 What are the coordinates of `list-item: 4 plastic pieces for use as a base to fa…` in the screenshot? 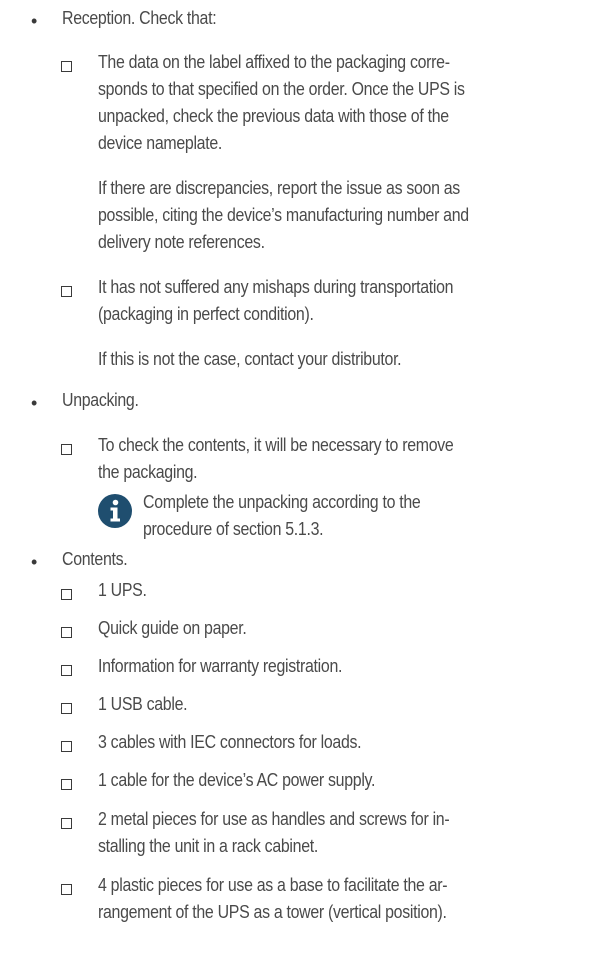 It's located at (273, 884).